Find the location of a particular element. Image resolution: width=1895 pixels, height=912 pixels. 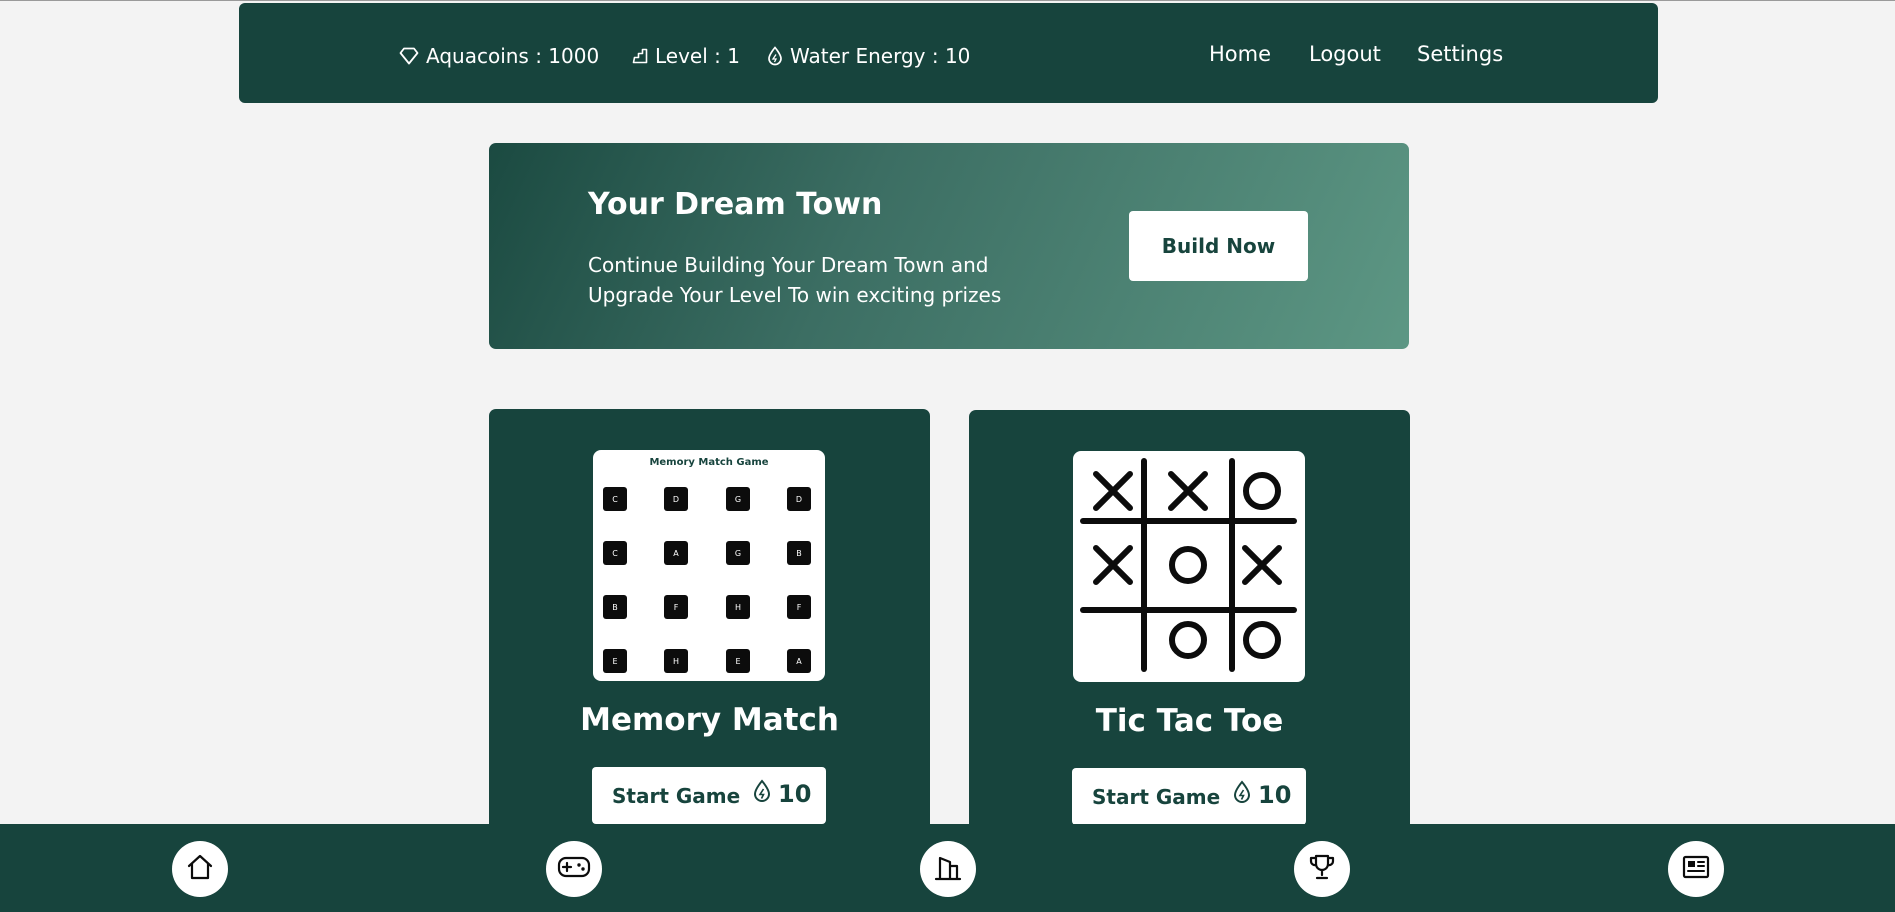

bottom-nav-news is located at coordinates (1696, 869).